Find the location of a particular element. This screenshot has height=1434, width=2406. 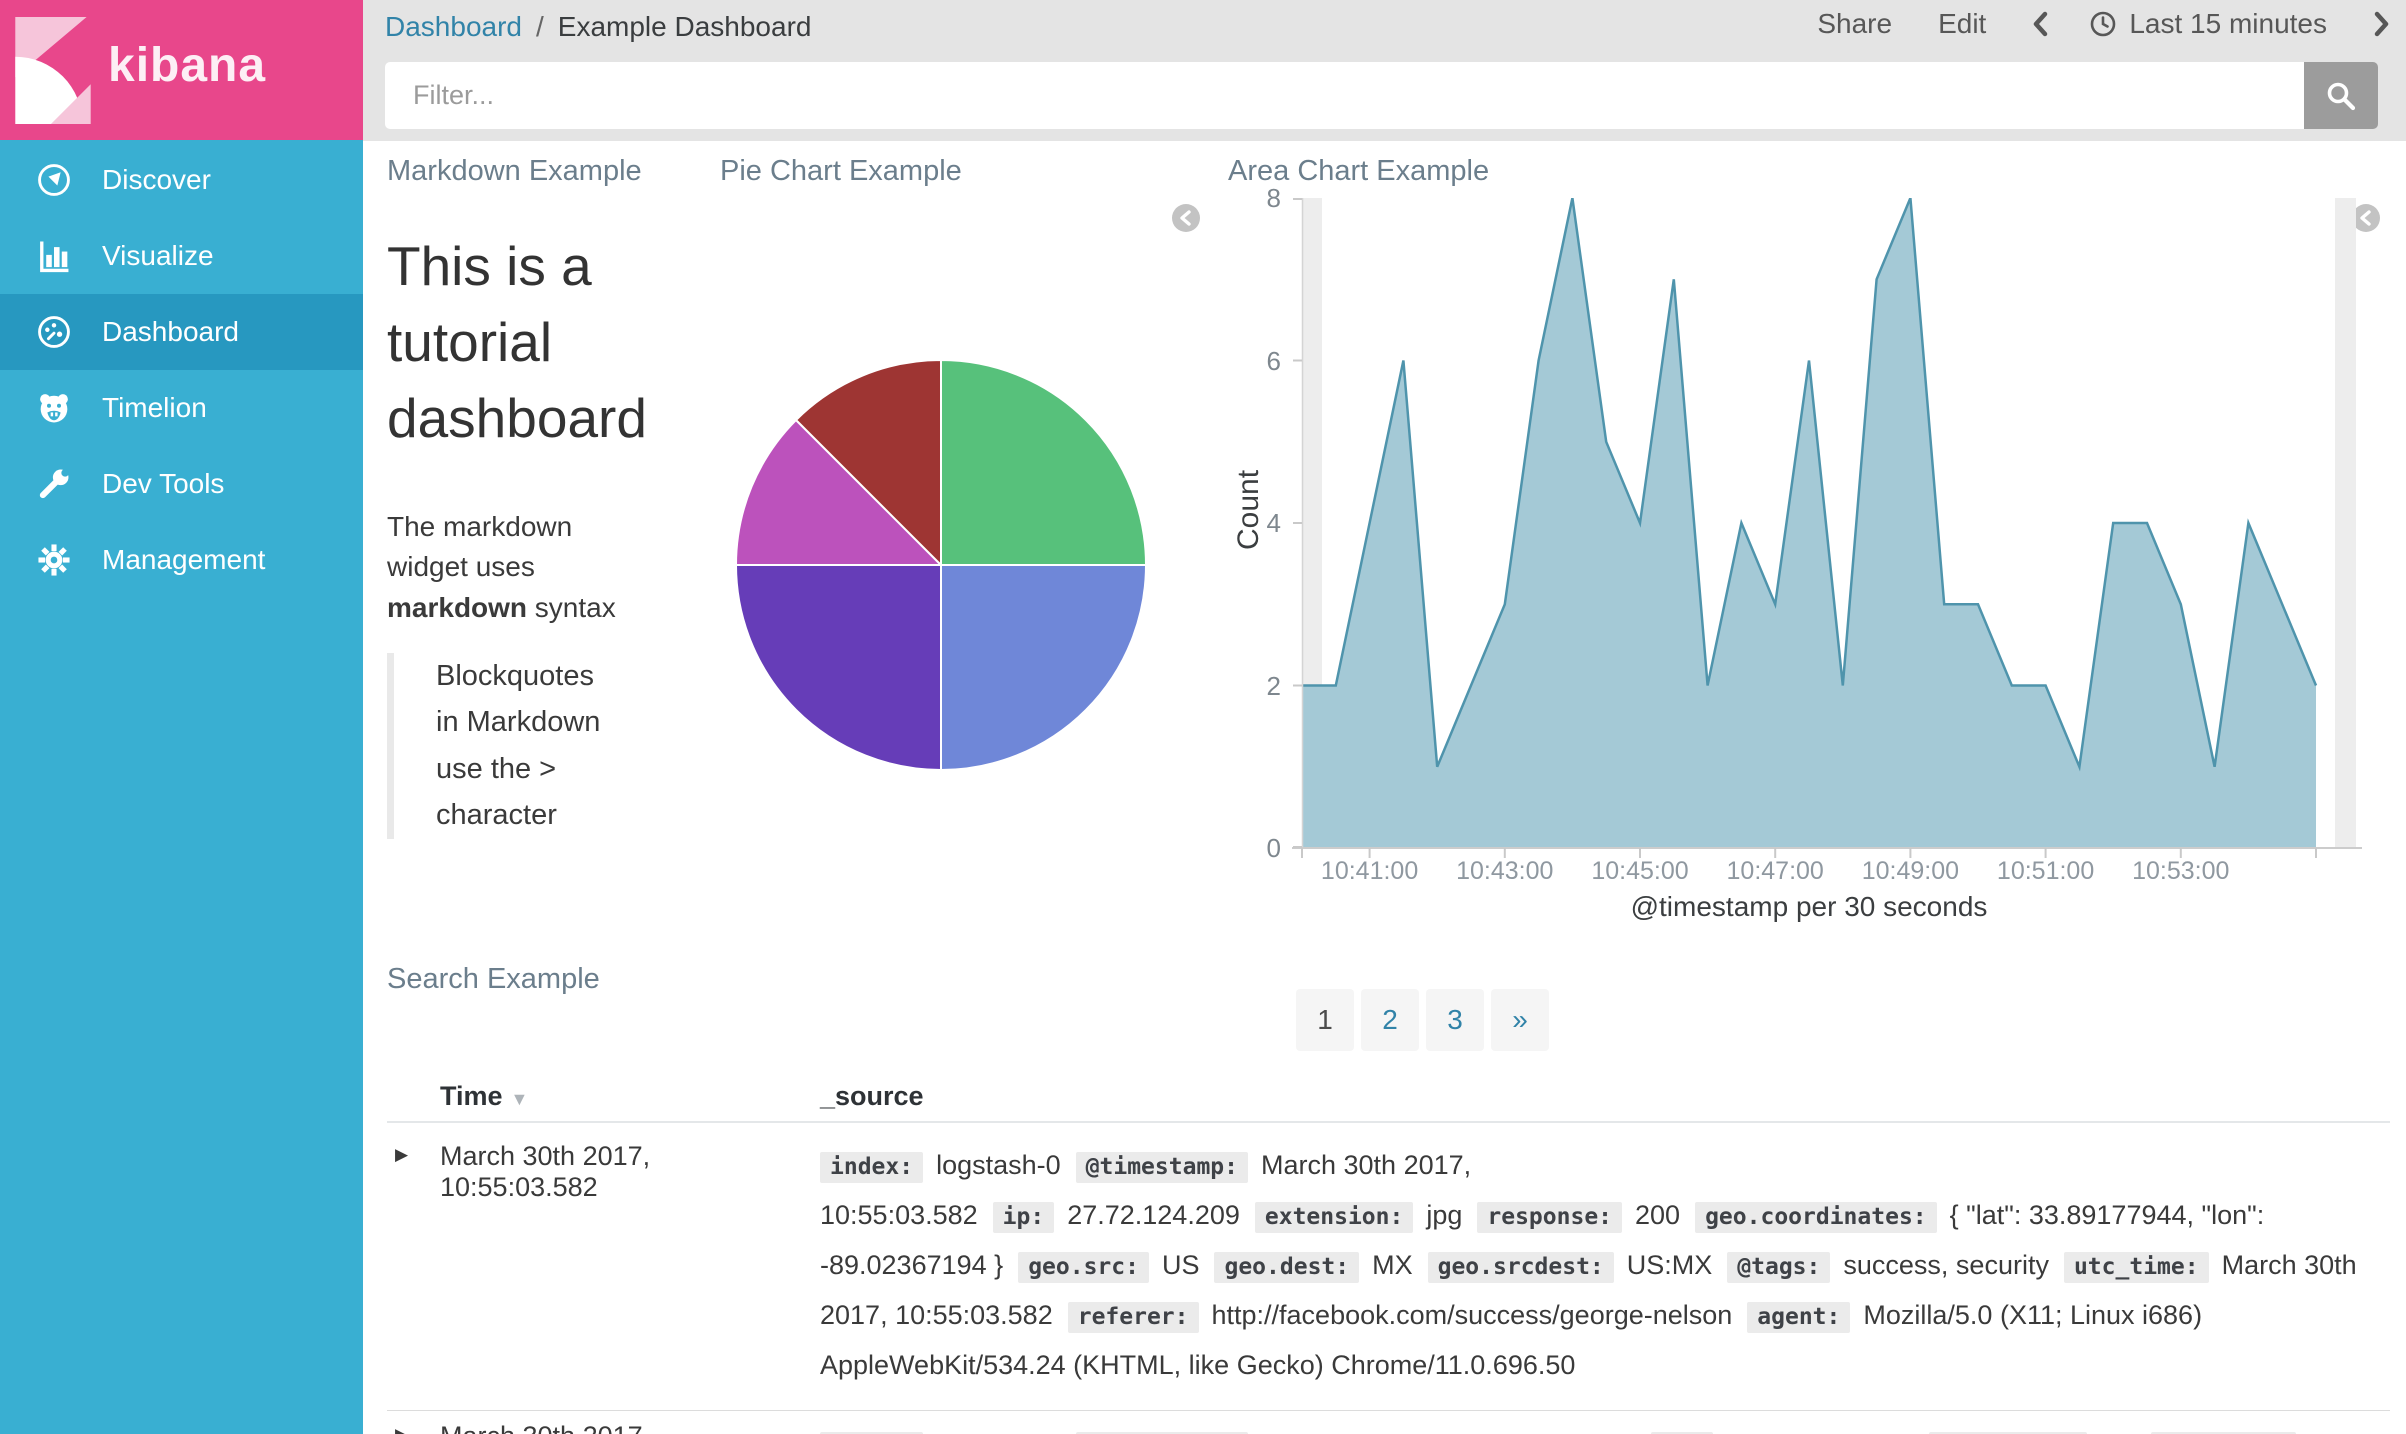

source-field: response:200 is located at coordinates (2260, 1432).